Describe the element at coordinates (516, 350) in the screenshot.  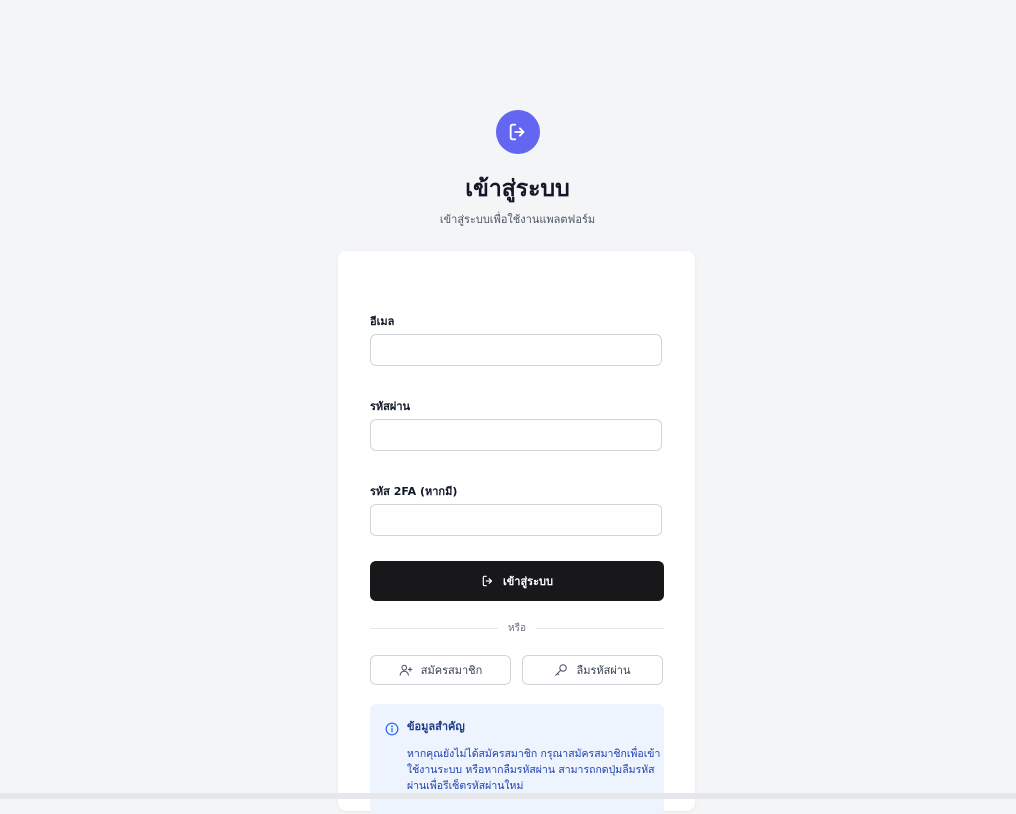
I see `email-field` at that location.